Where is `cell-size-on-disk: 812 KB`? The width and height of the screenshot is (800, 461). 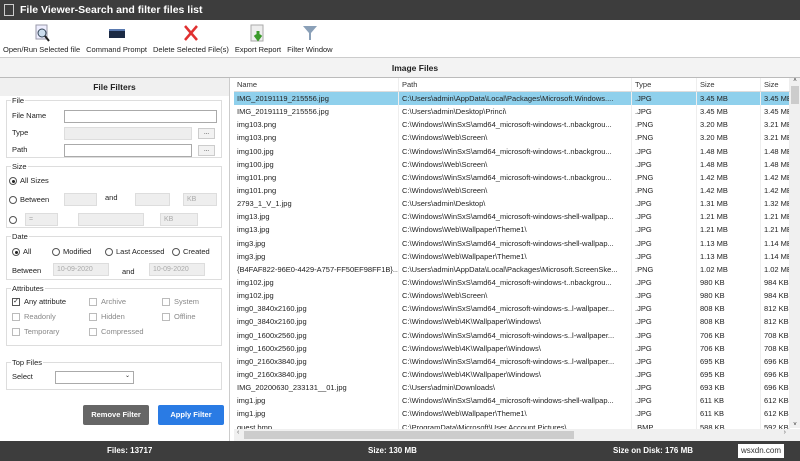
cell-size-on-disk: 812 KB is located at coordinates (775, 322).